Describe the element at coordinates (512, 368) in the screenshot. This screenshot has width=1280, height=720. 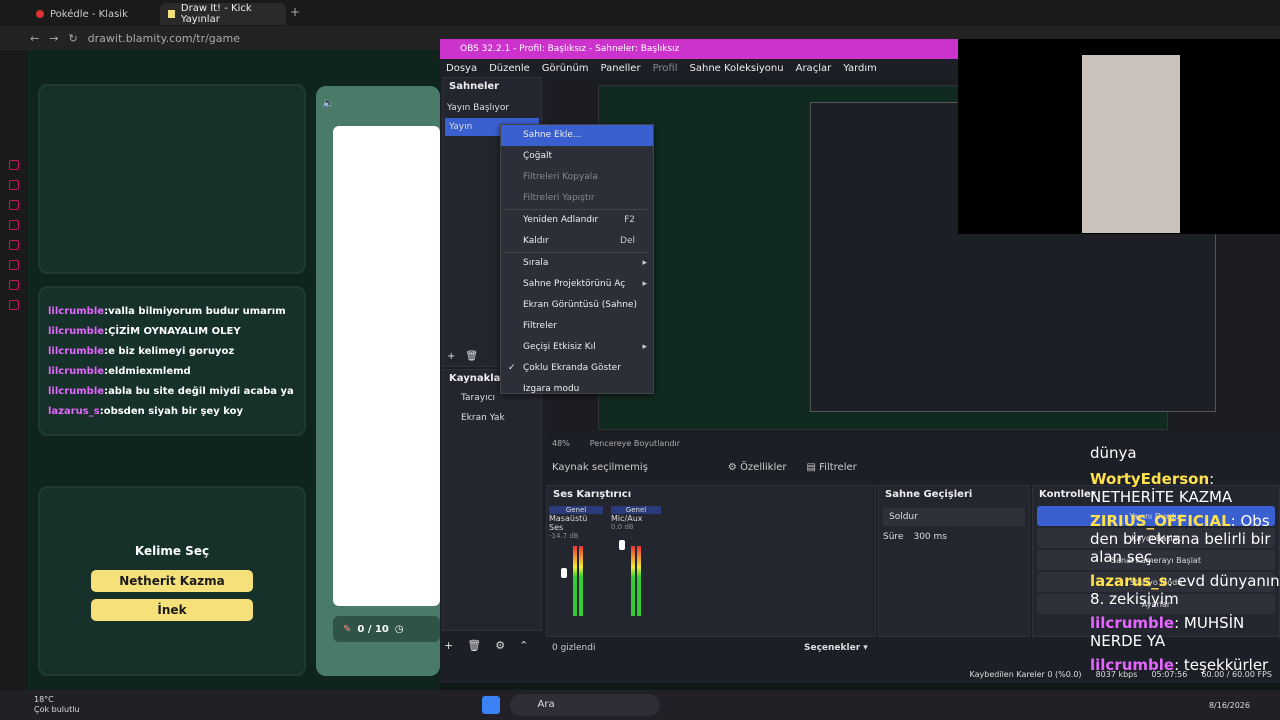
I see `check-icon: ✓` at that location.